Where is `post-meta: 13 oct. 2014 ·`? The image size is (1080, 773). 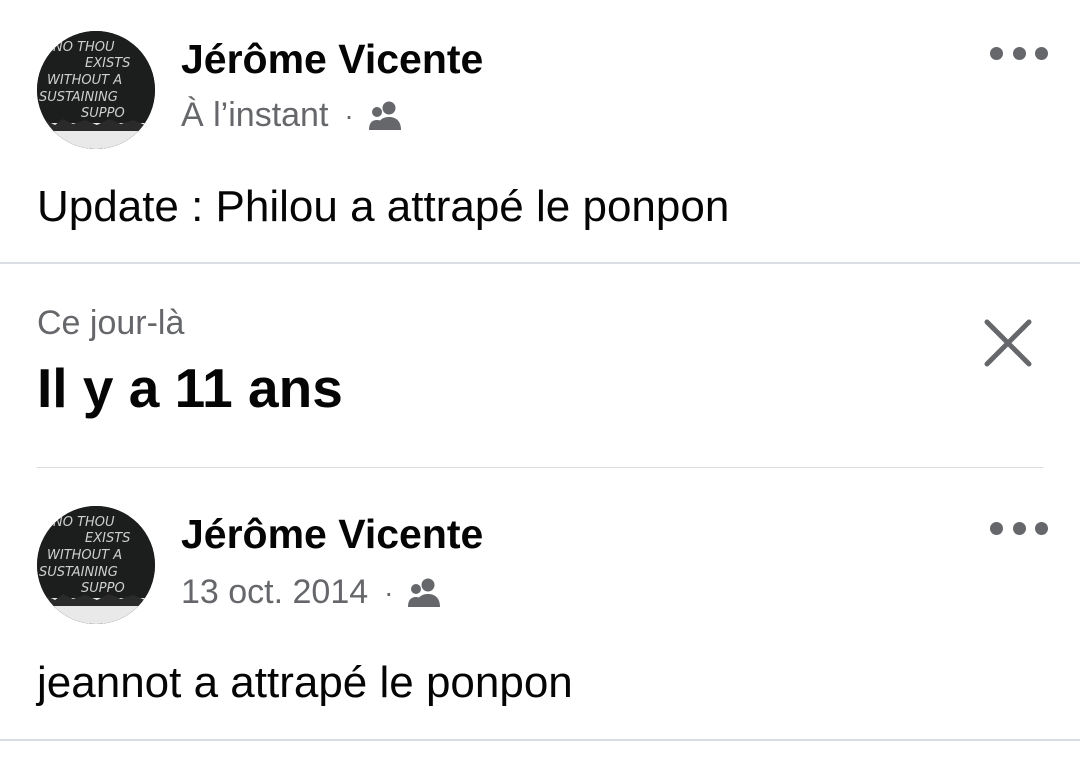 post-meta: 13 oct. 2014 · is located at coordinates (312, 592).